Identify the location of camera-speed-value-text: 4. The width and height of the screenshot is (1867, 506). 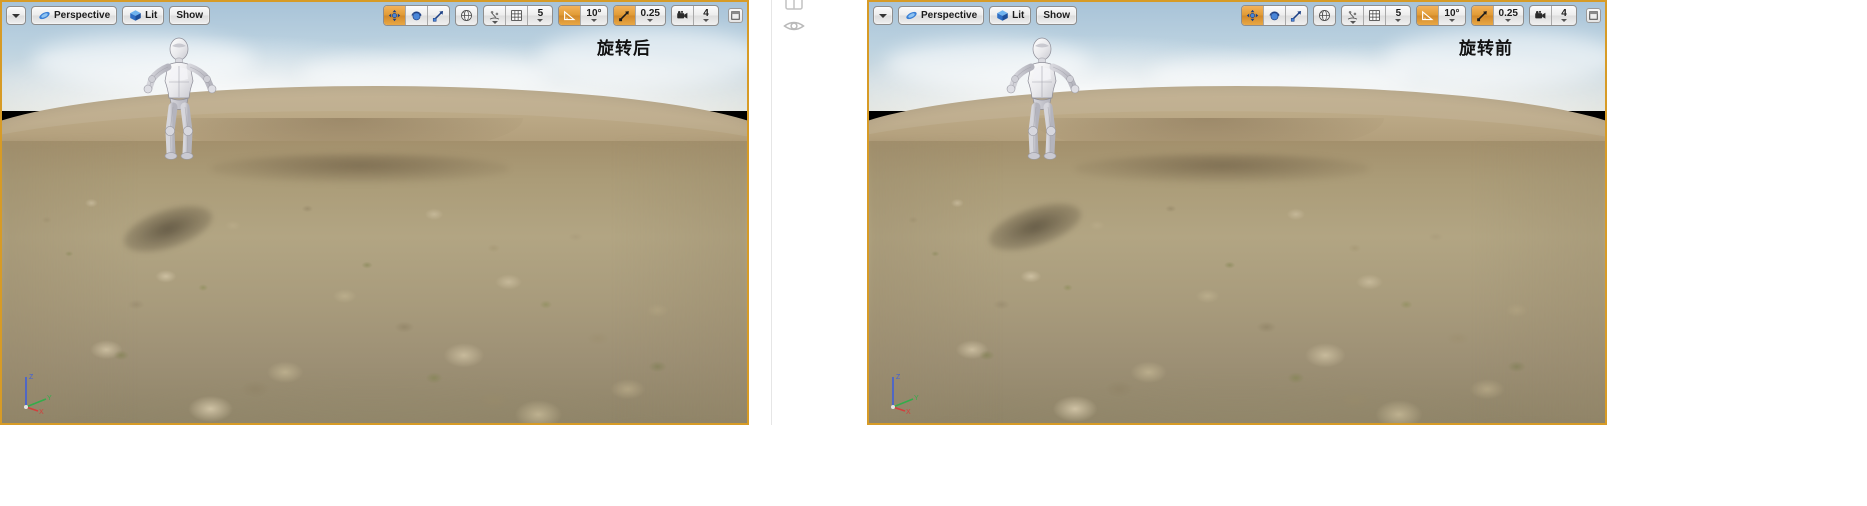
(706, 13).